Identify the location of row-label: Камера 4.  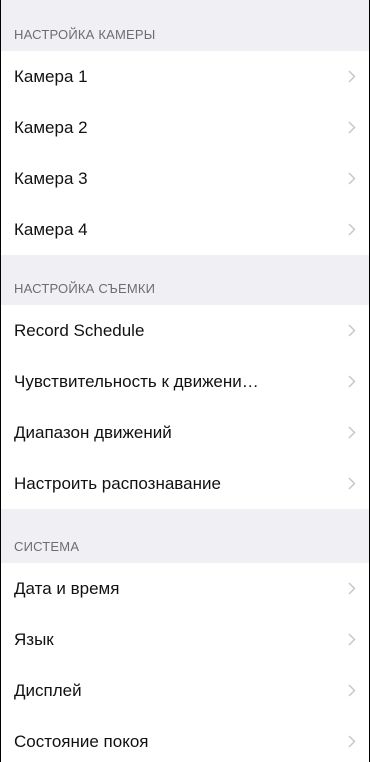
(51, 229).